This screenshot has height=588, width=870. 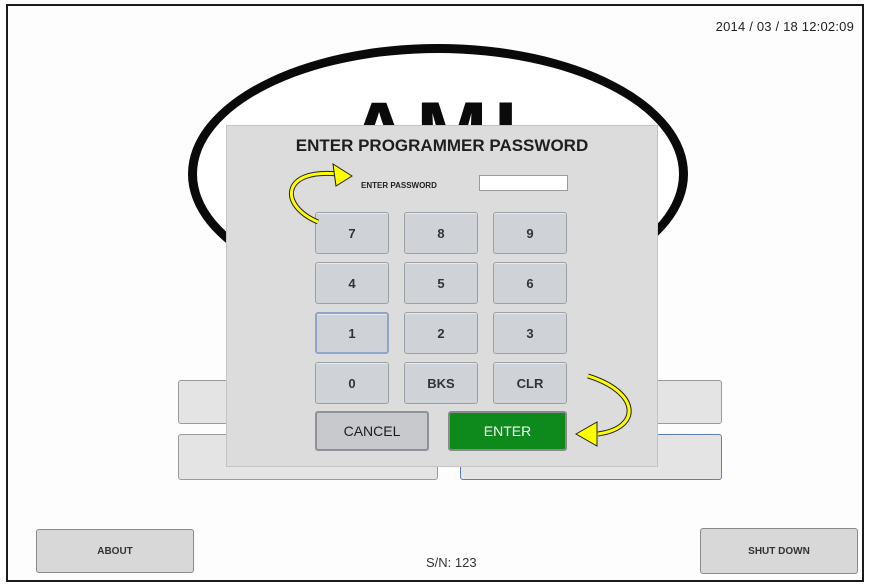 What do you see at coordinates (441, 333) in the screenshot?
I see `key-2: 2` at bounding box center [441, 333].